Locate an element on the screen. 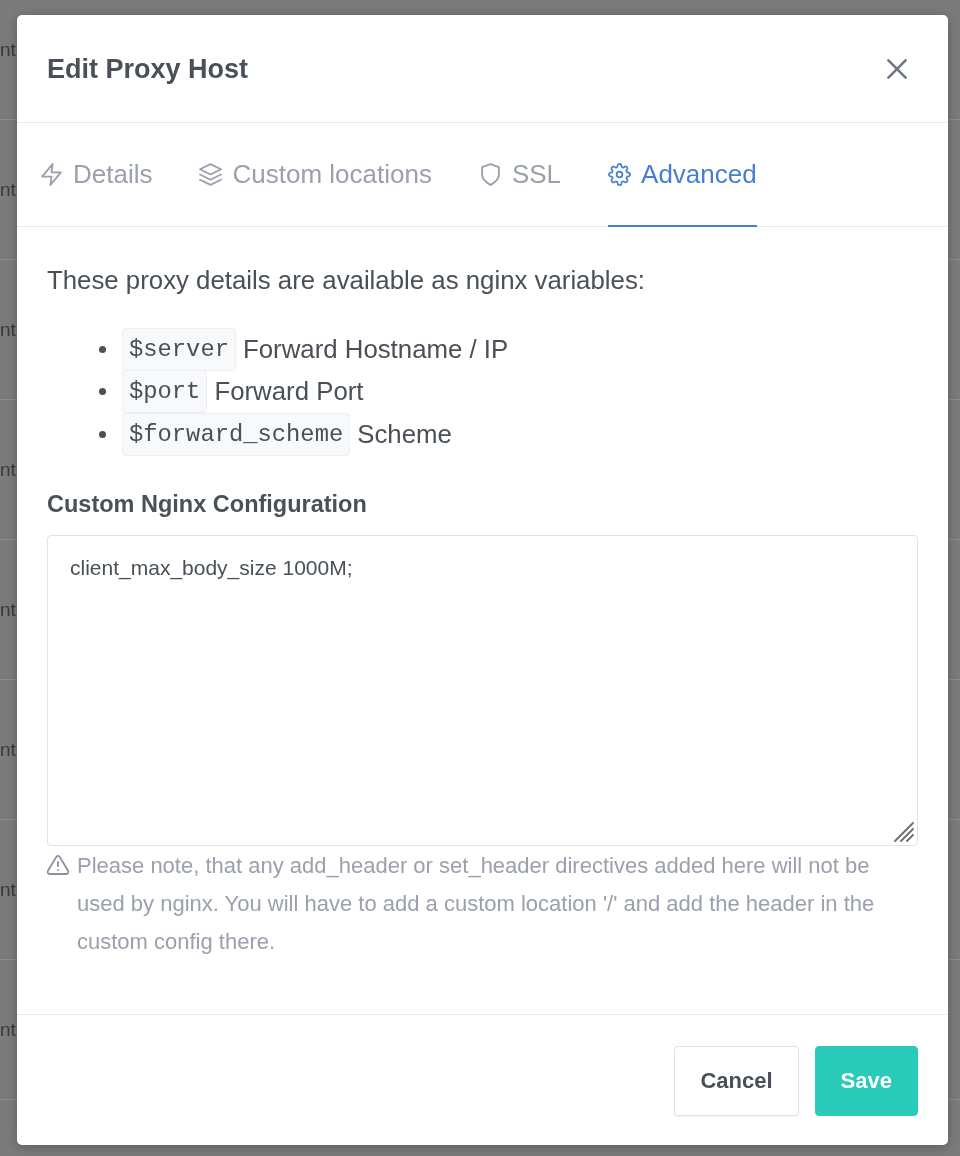 This screenshot has width=960, height=1156. field-label: Custom Nginx Configuration is located at coordinates (207, 504).